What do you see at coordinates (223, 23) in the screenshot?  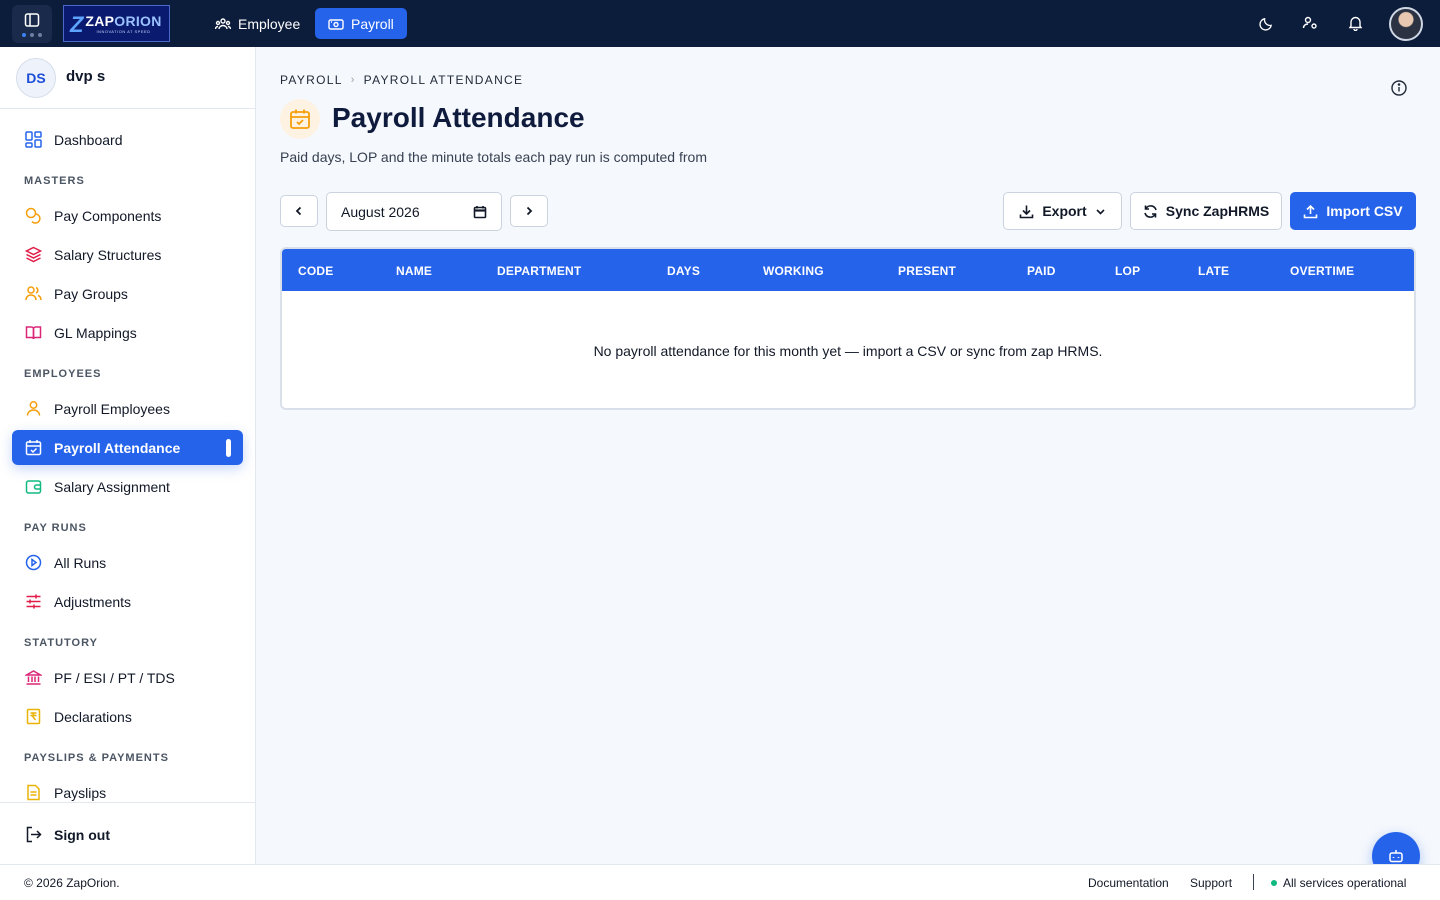 I see `users-icon` at bounding box center [223, 23].